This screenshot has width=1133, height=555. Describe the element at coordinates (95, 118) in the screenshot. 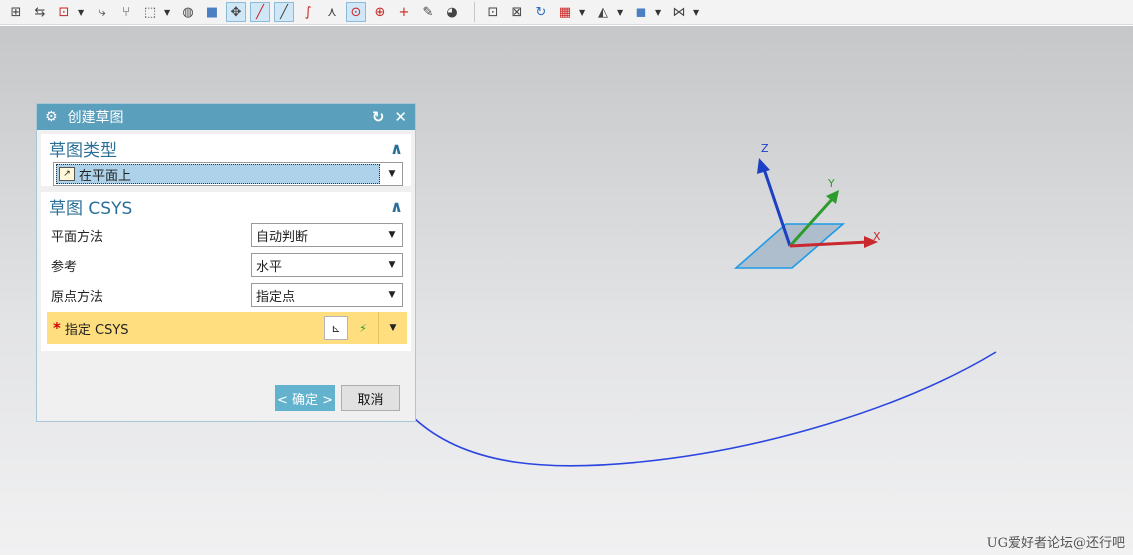

I see `dialog-title: 创建草图` at that location.